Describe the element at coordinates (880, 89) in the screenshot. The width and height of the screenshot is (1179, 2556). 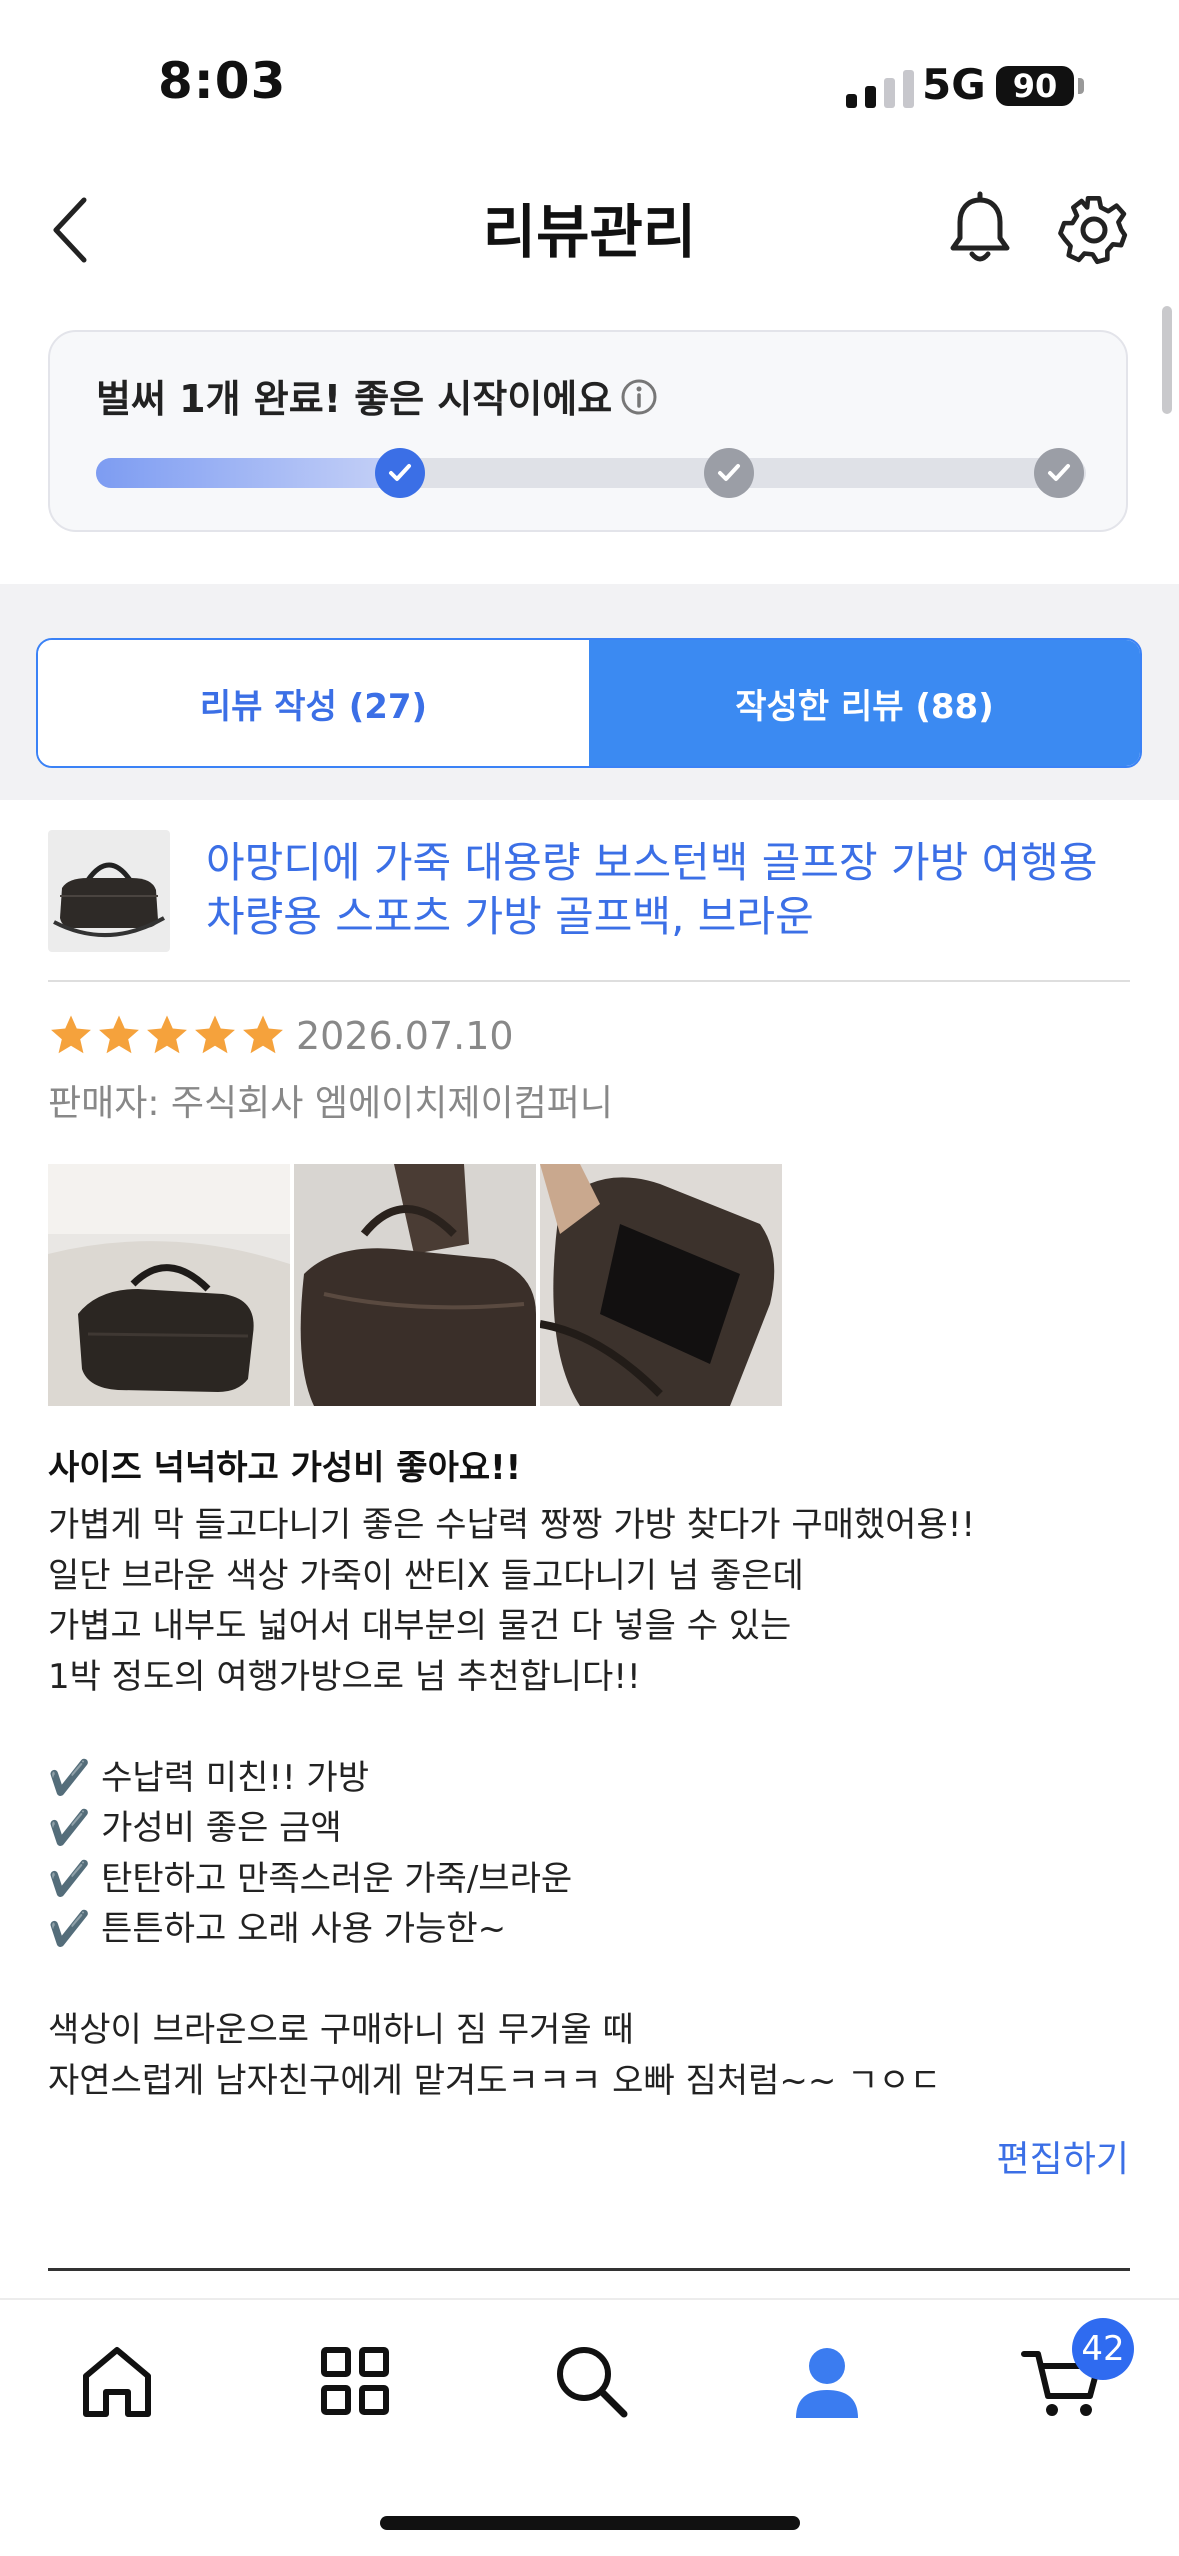
I see `signal-icon` at that location.